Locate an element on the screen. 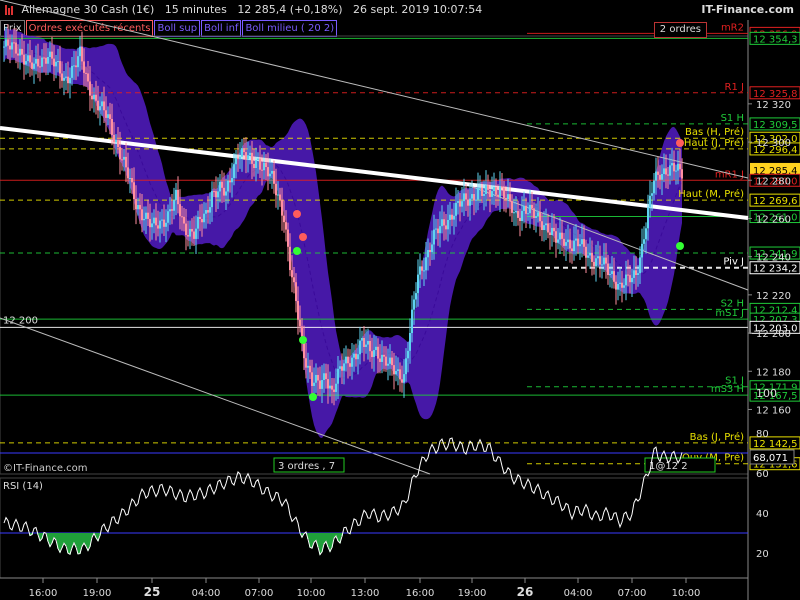 The image size is (800, 600). level-value: 12 269,6 is located at coordinates (775, 201).